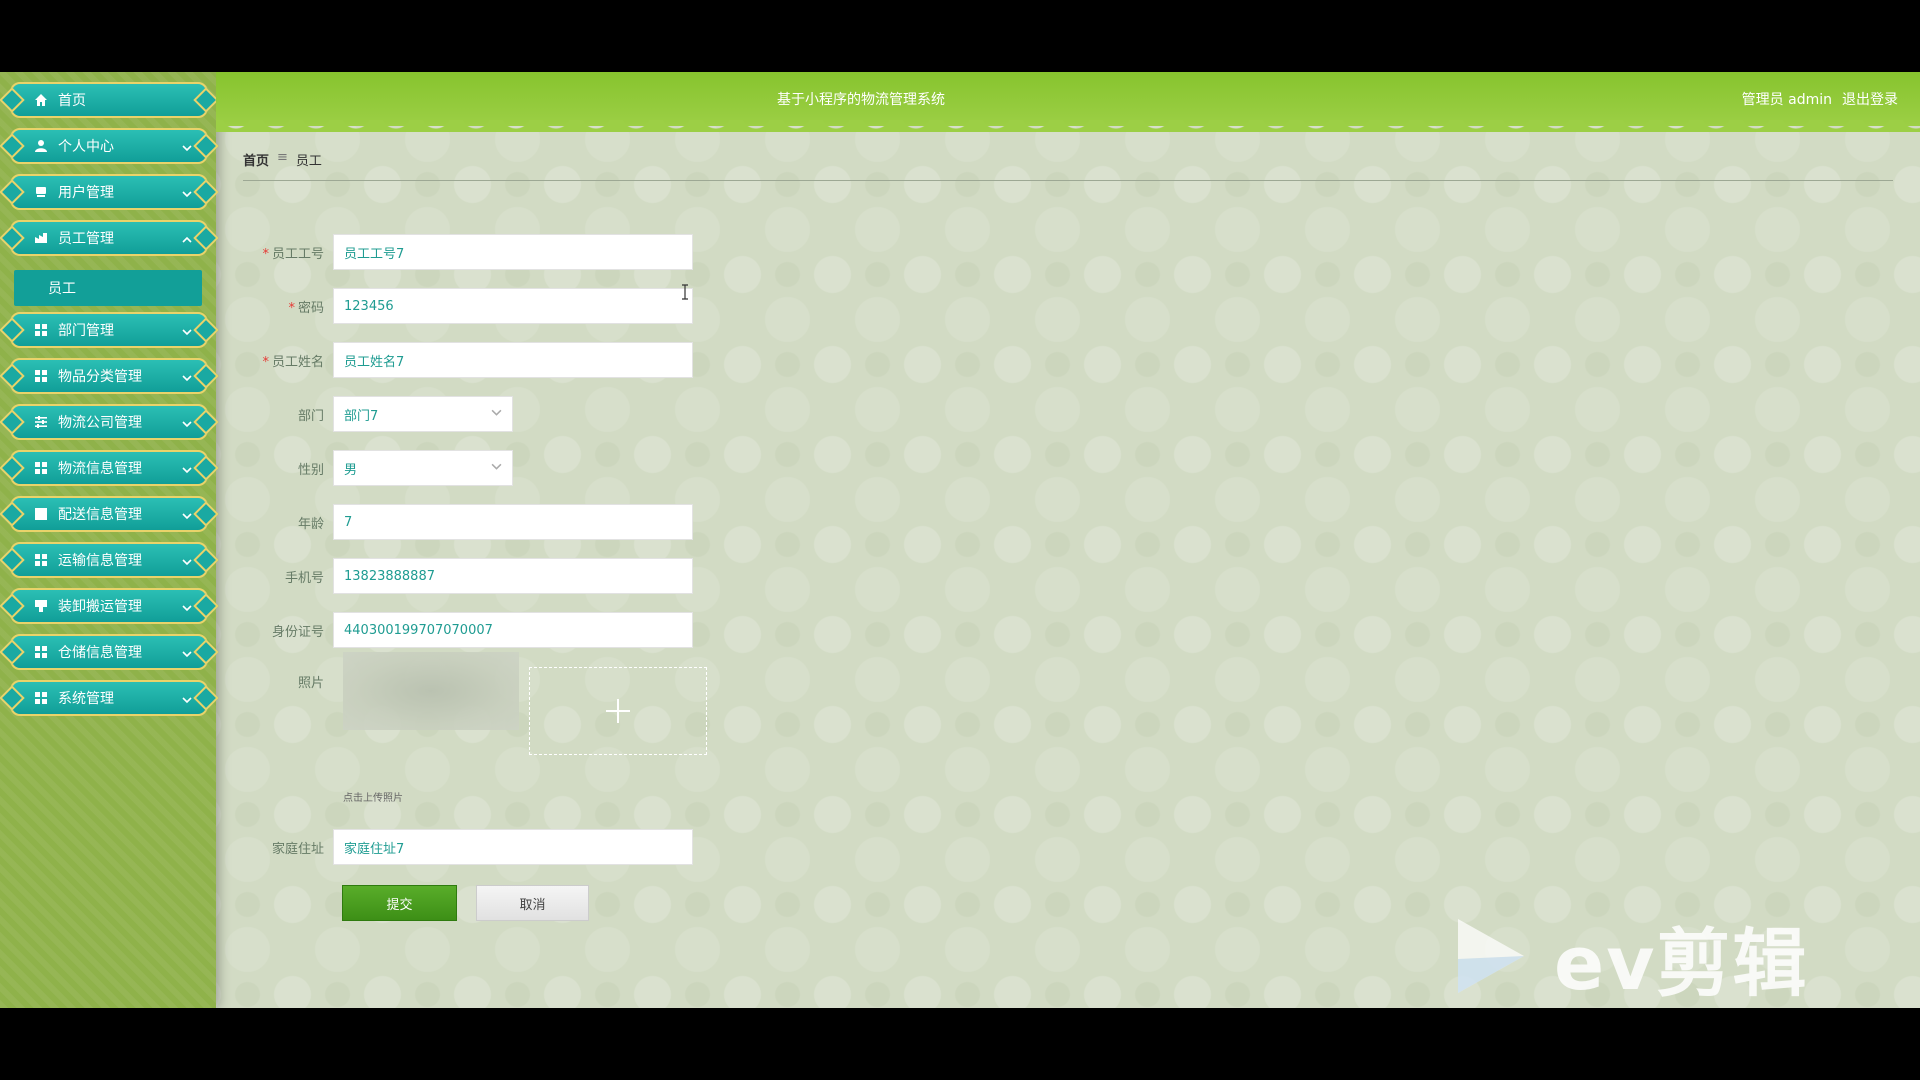  I want to click on sidebar-item-label: 物品分类管理, so click(100, 377).